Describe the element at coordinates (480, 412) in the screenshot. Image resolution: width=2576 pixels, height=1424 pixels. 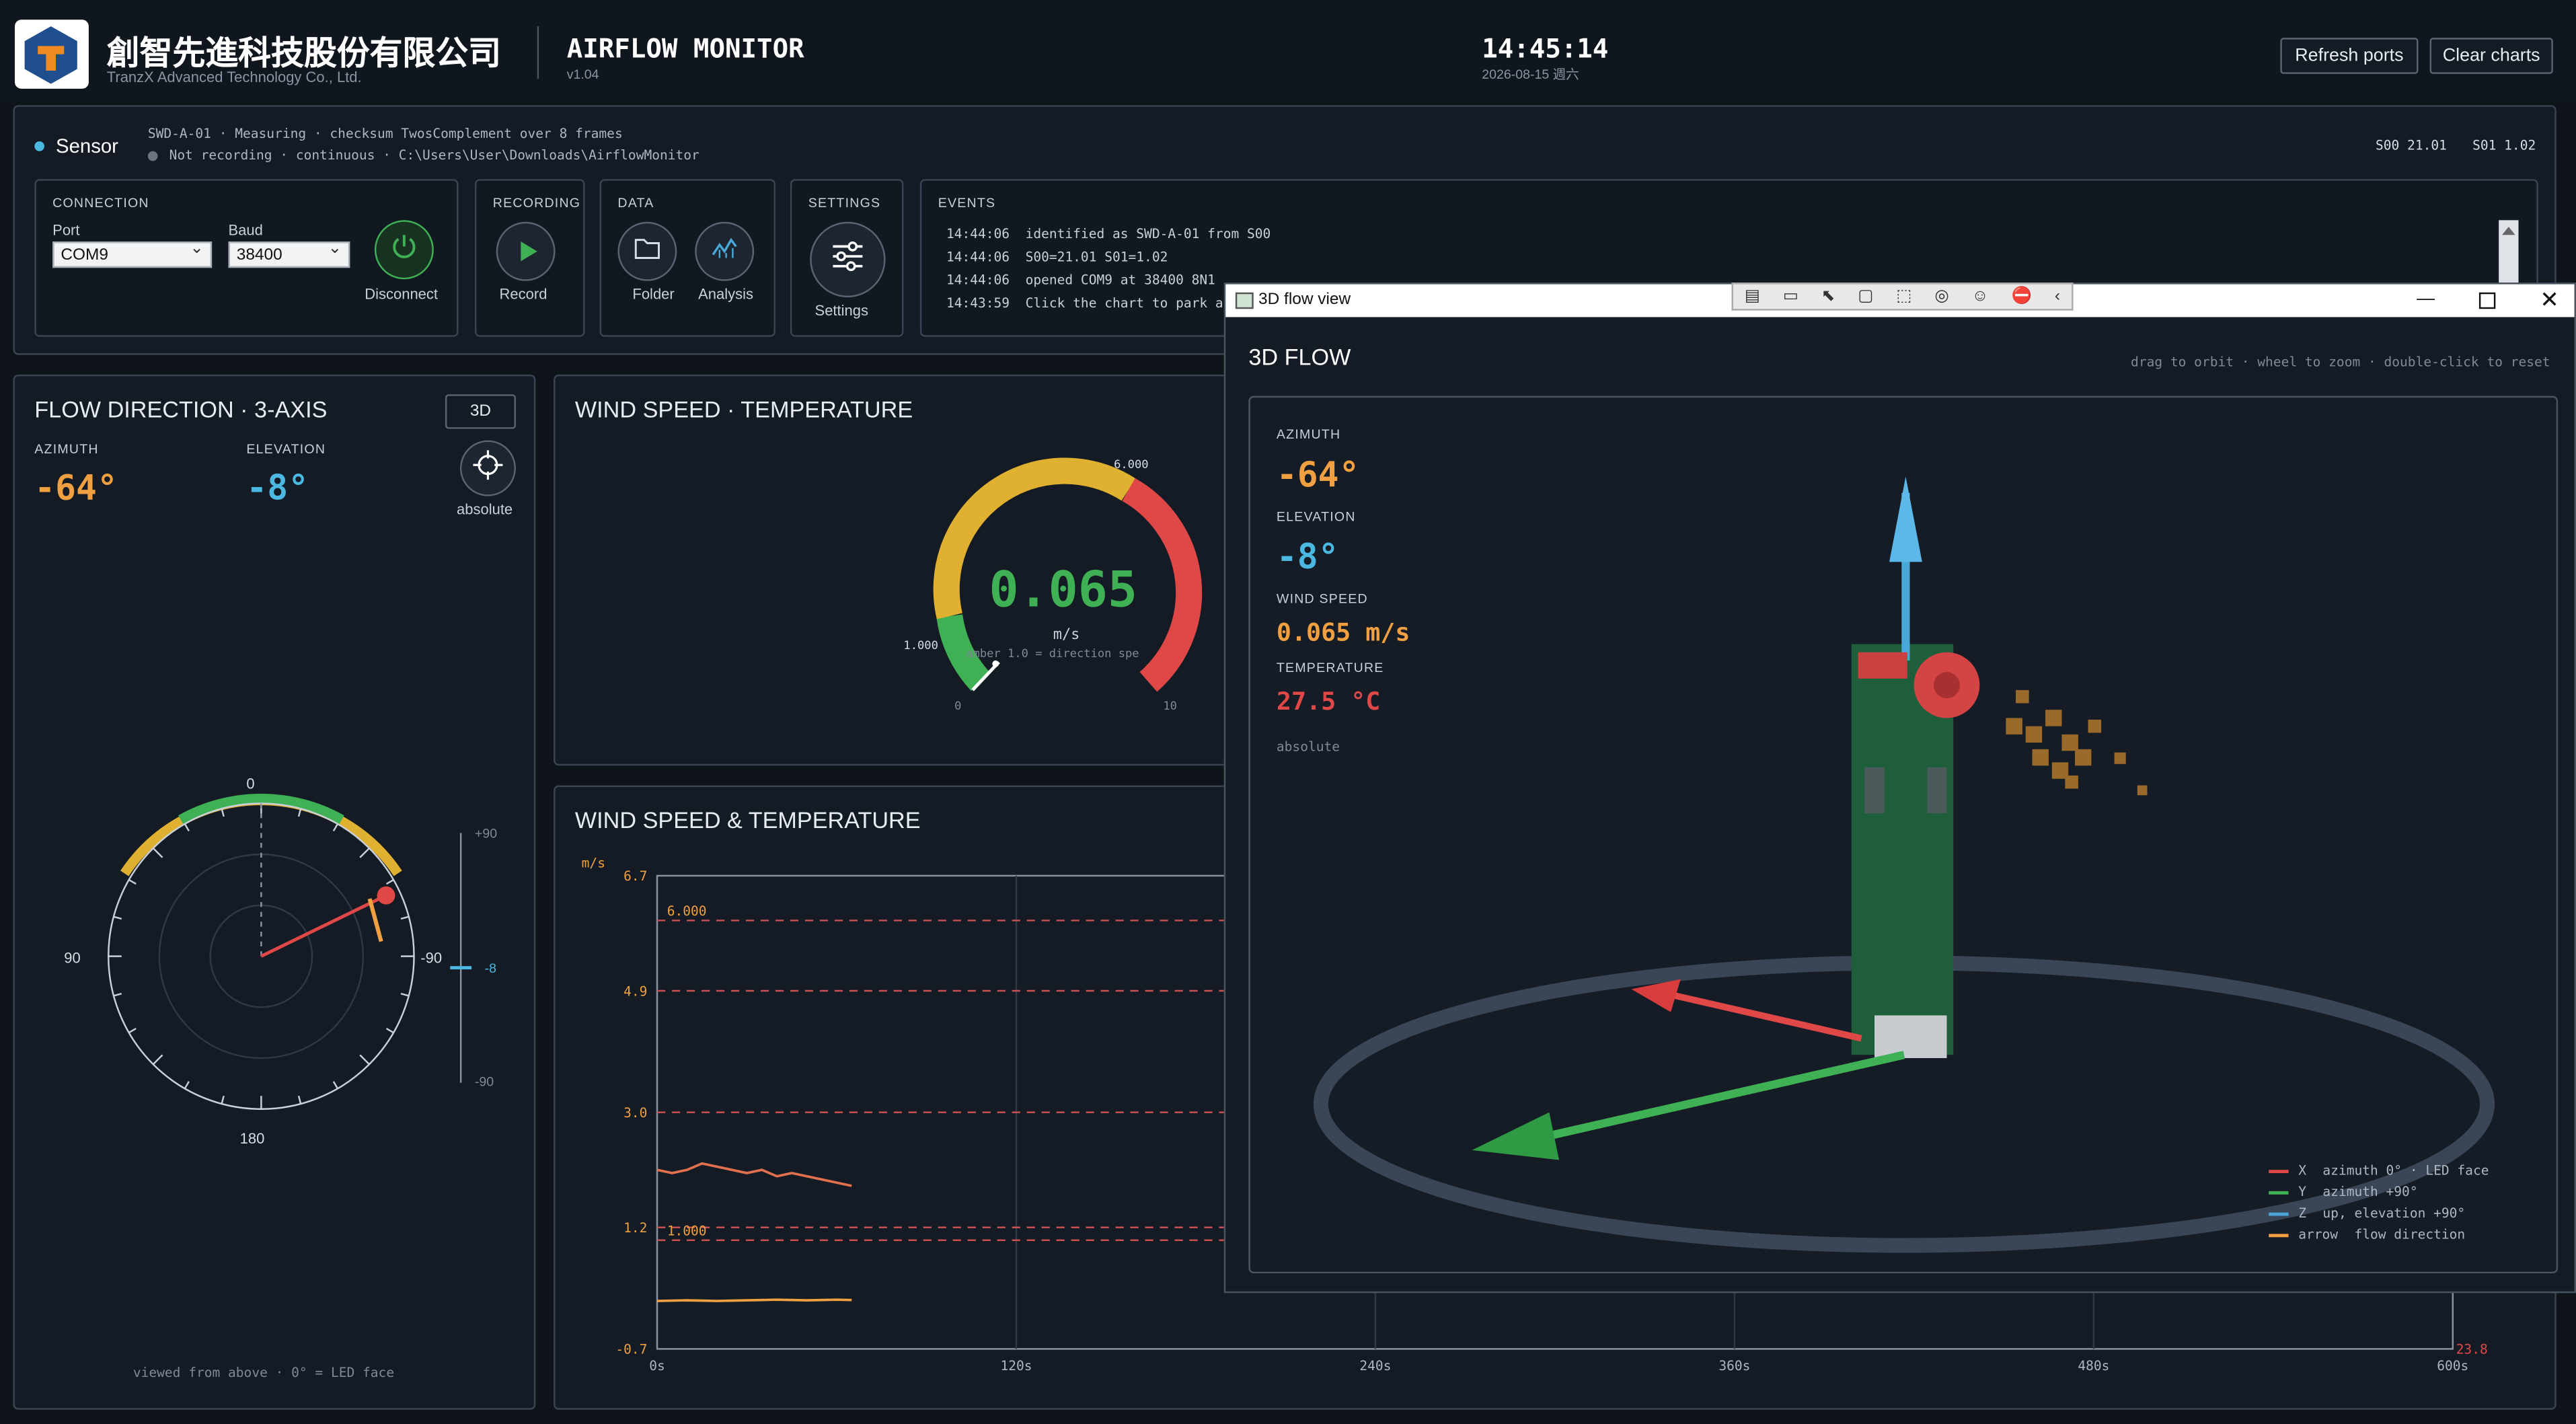
I see `view-3d-button: 3D` at that location.